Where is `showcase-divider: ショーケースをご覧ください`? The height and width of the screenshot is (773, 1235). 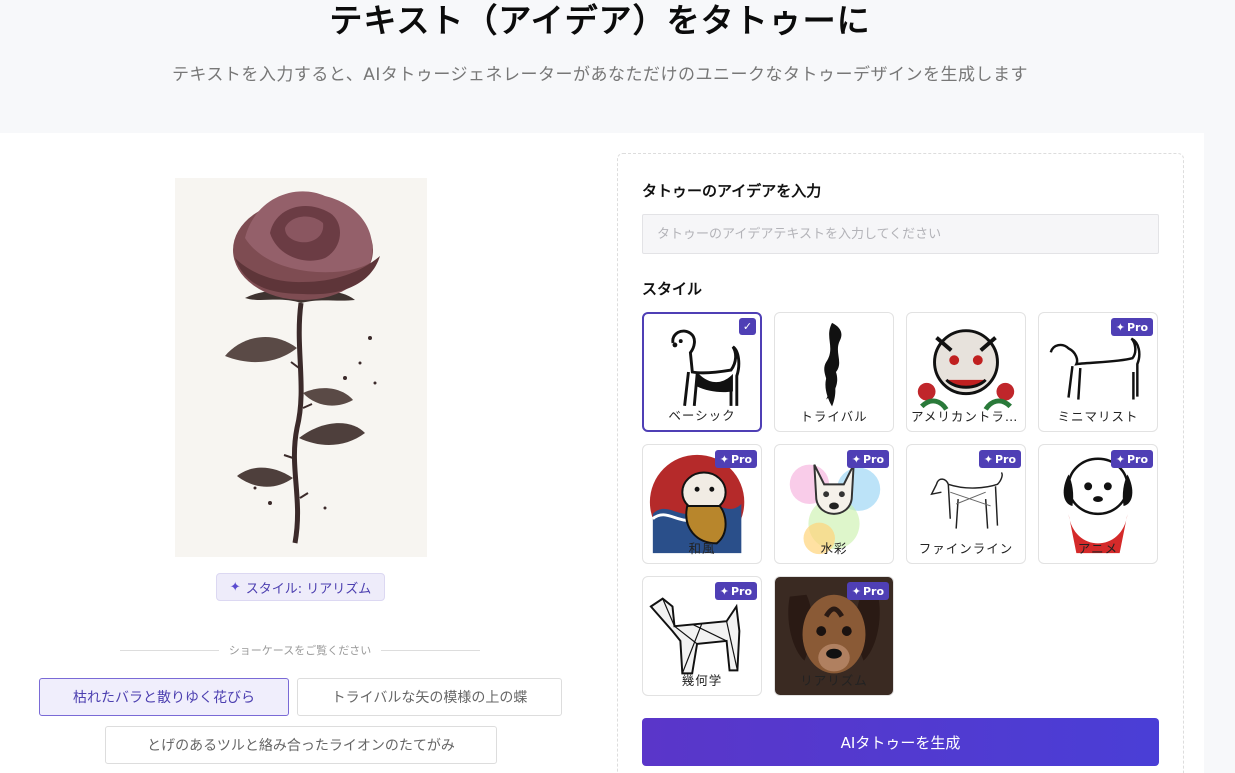 showcase-divider: ショーケースをご覧ください is located at coordinates (300, 650).